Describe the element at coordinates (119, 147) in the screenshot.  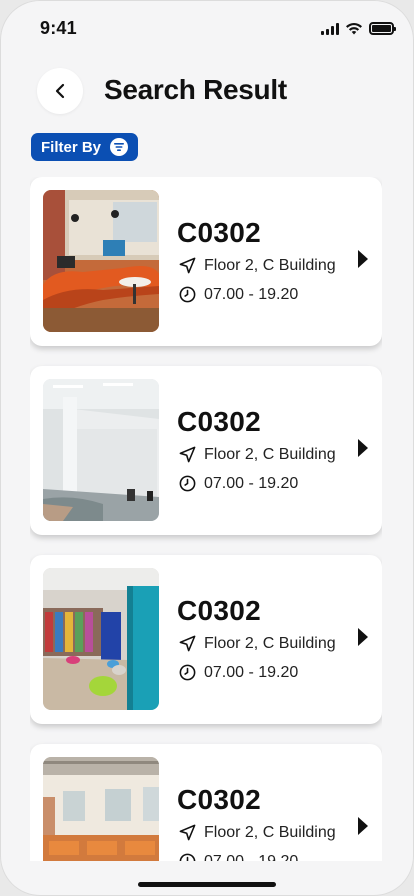
I see `filter-icon` at that location.